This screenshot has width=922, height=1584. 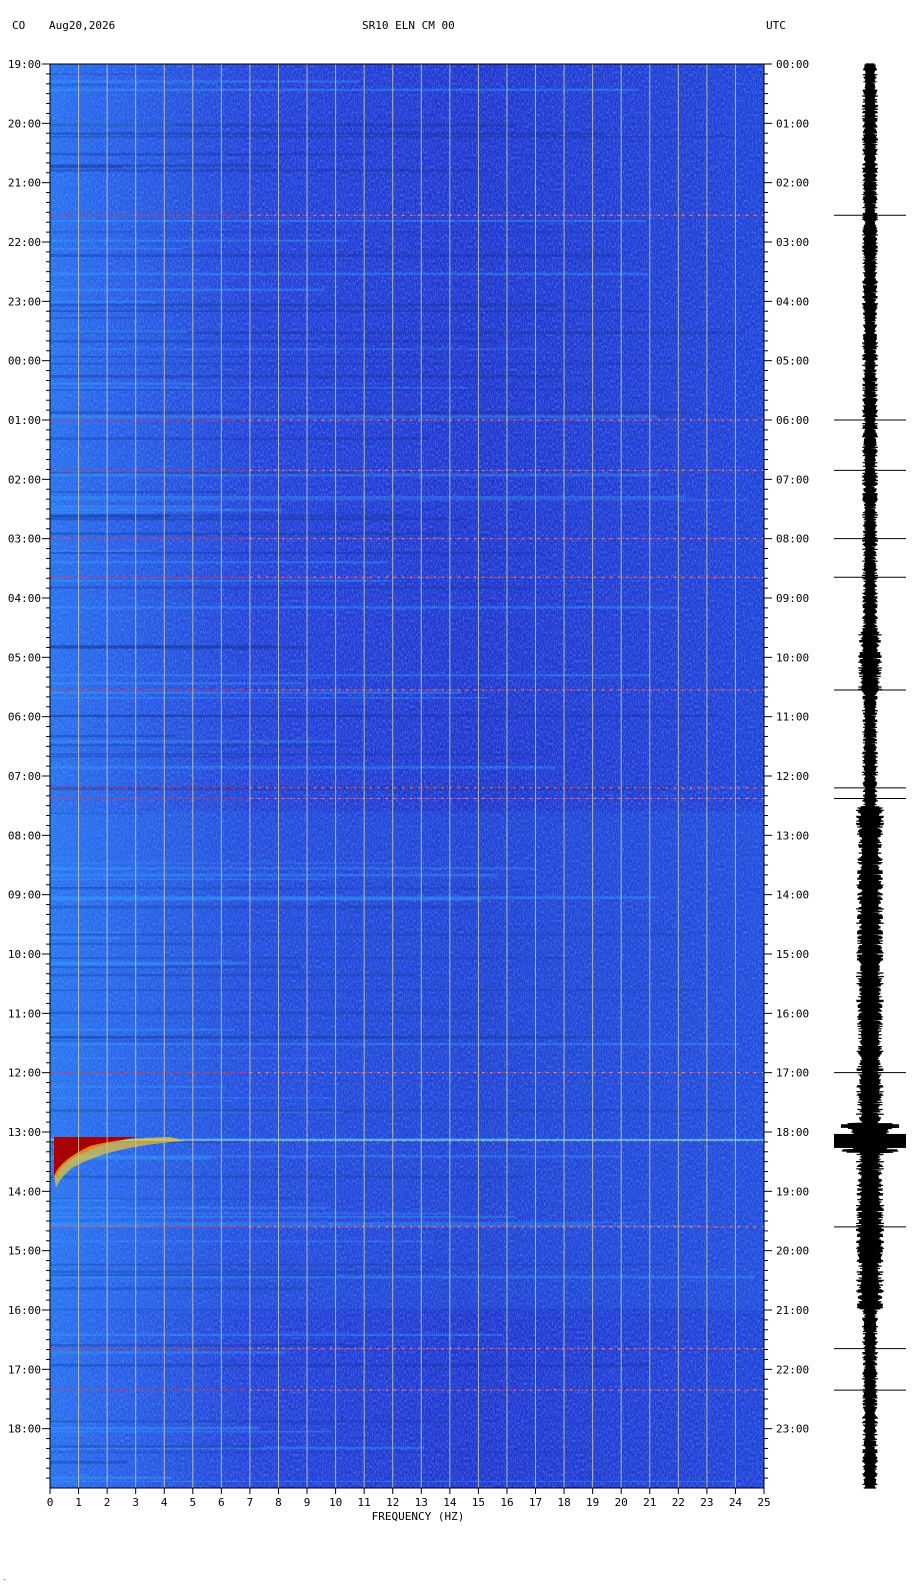 I want to click on y-tick-label: 03:00, so click(x=24, y=539).